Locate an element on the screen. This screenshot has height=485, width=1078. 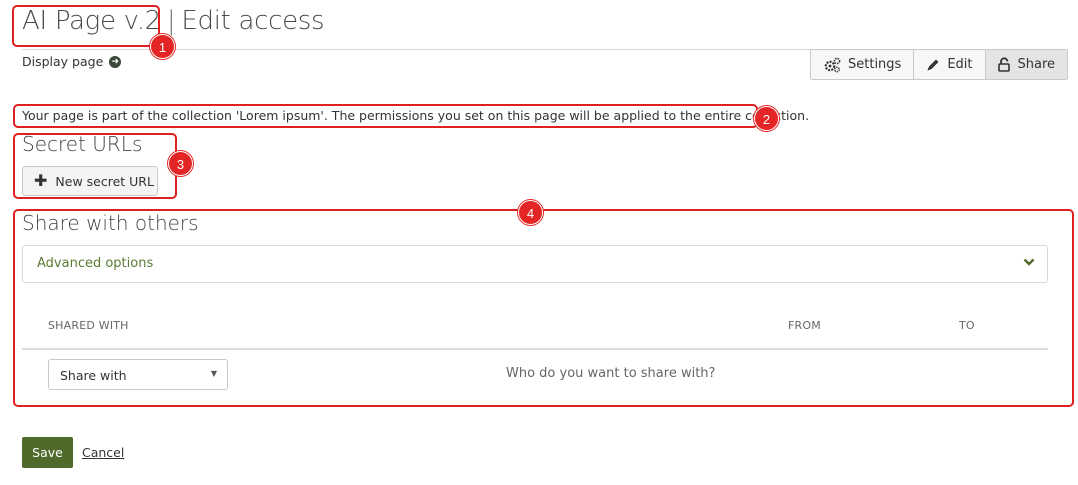
new-secret-url-label: New secret URL is located at coordinates (104, 181).